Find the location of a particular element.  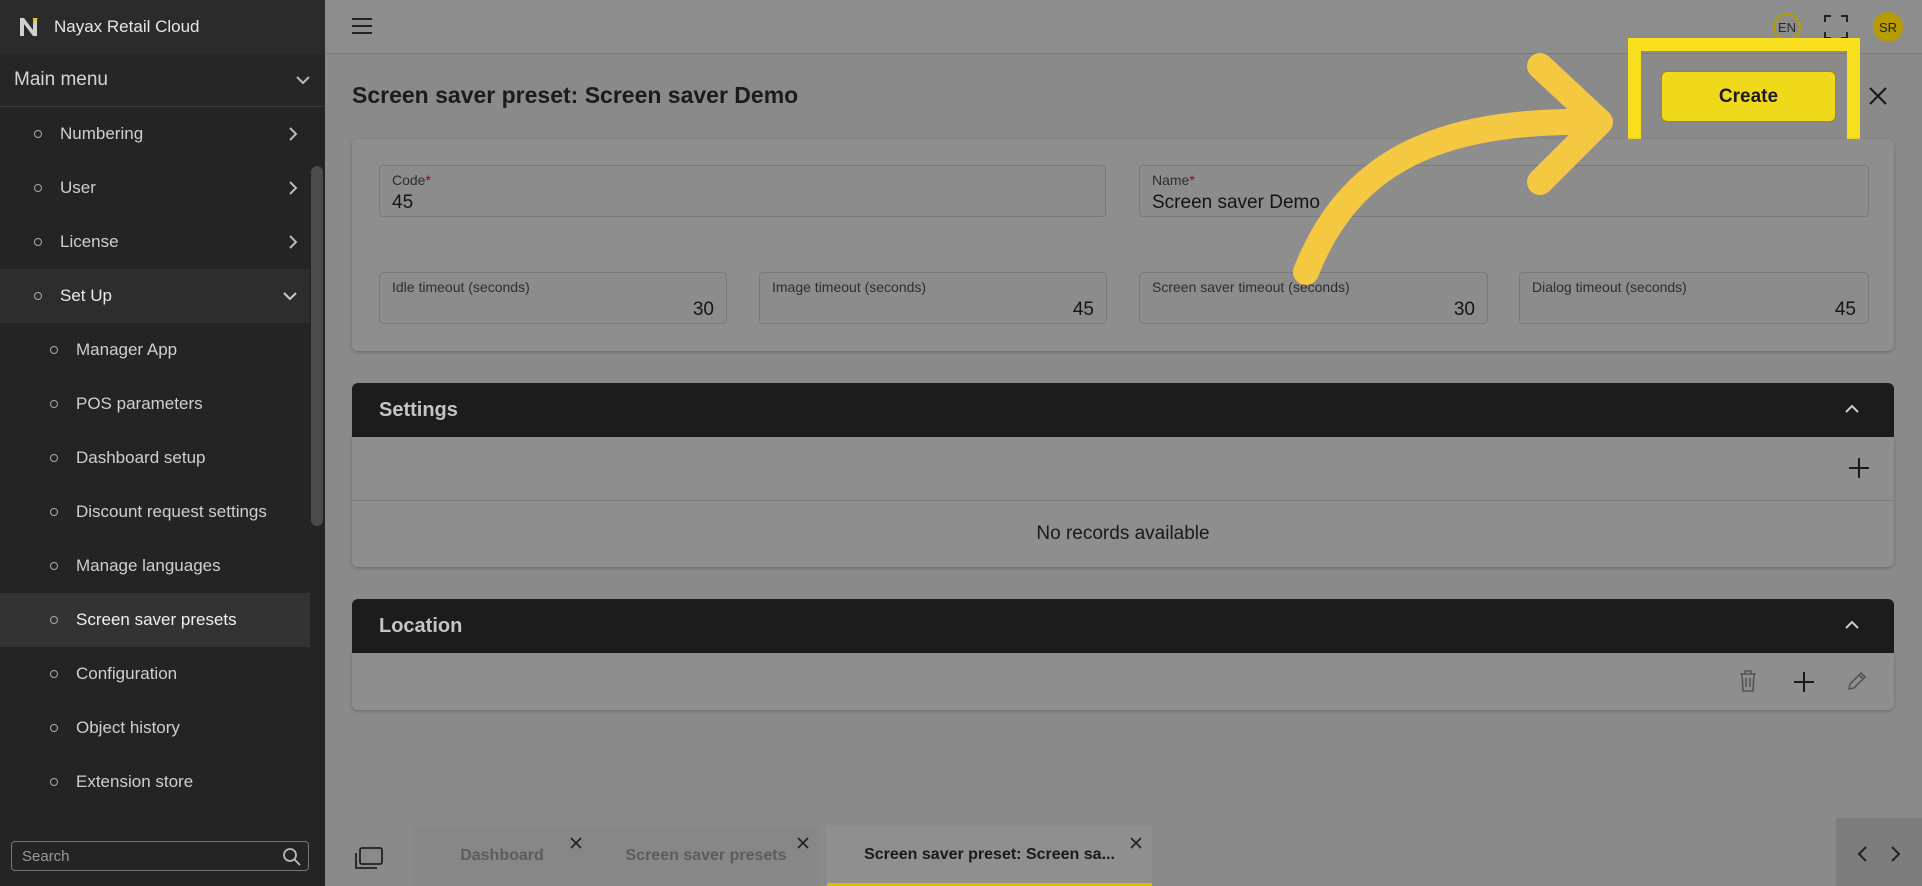

sidebar-subitem-label: Screen saver presets is located at coordinates (156, 619).